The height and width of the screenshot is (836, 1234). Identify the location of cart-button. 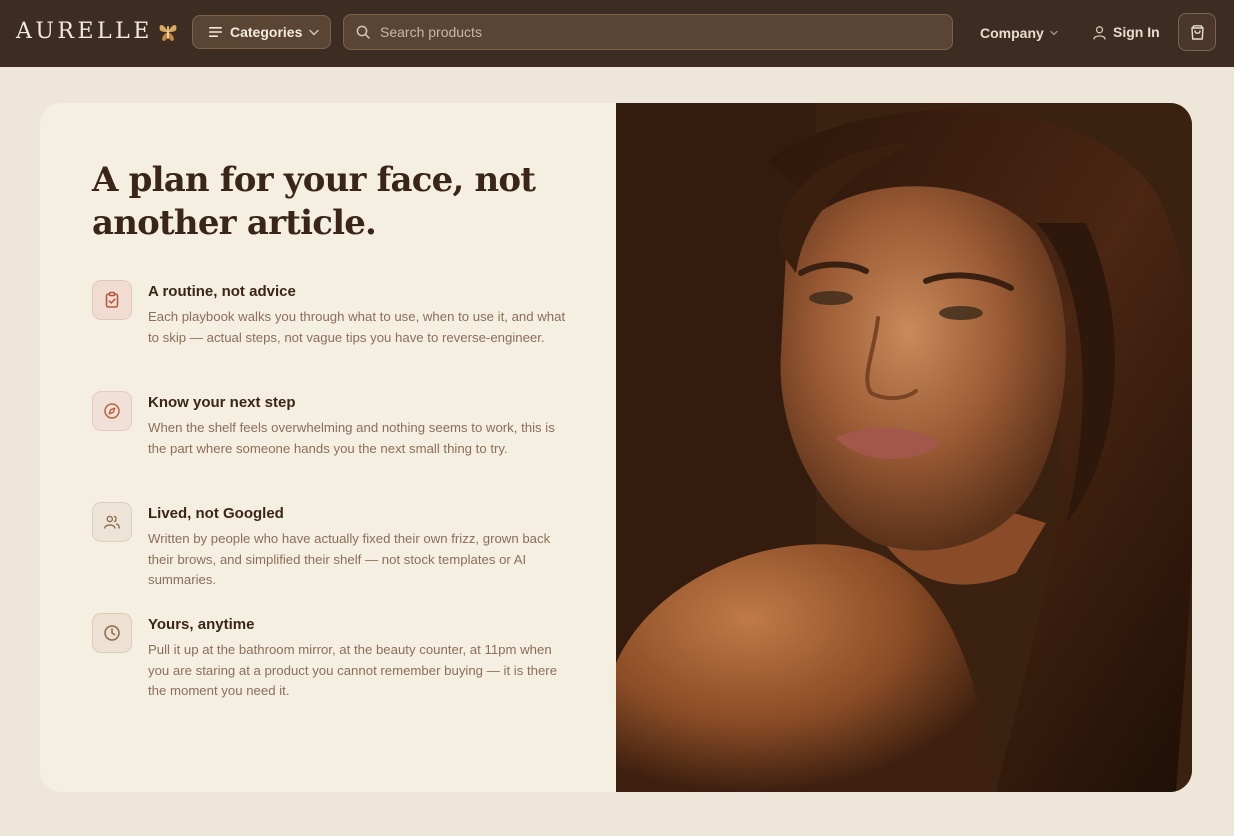
(1197, 32).